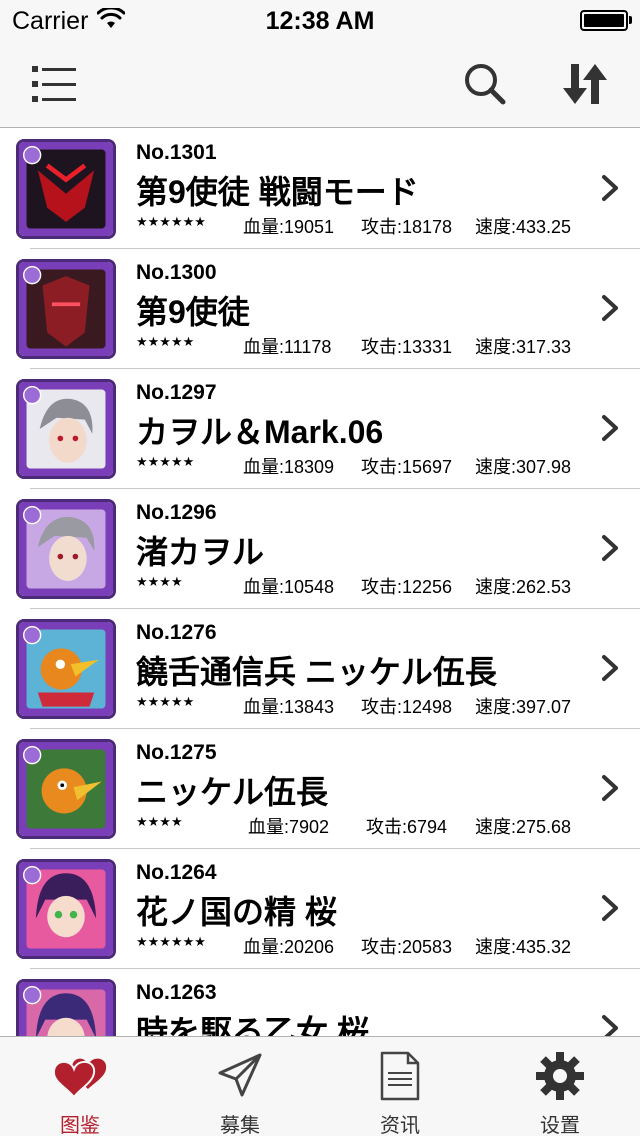  What do you see at coordinates (407, 707) in the screenshot?
I see `attack-stat: 攻击:12498` at bounding box center [407, 707].